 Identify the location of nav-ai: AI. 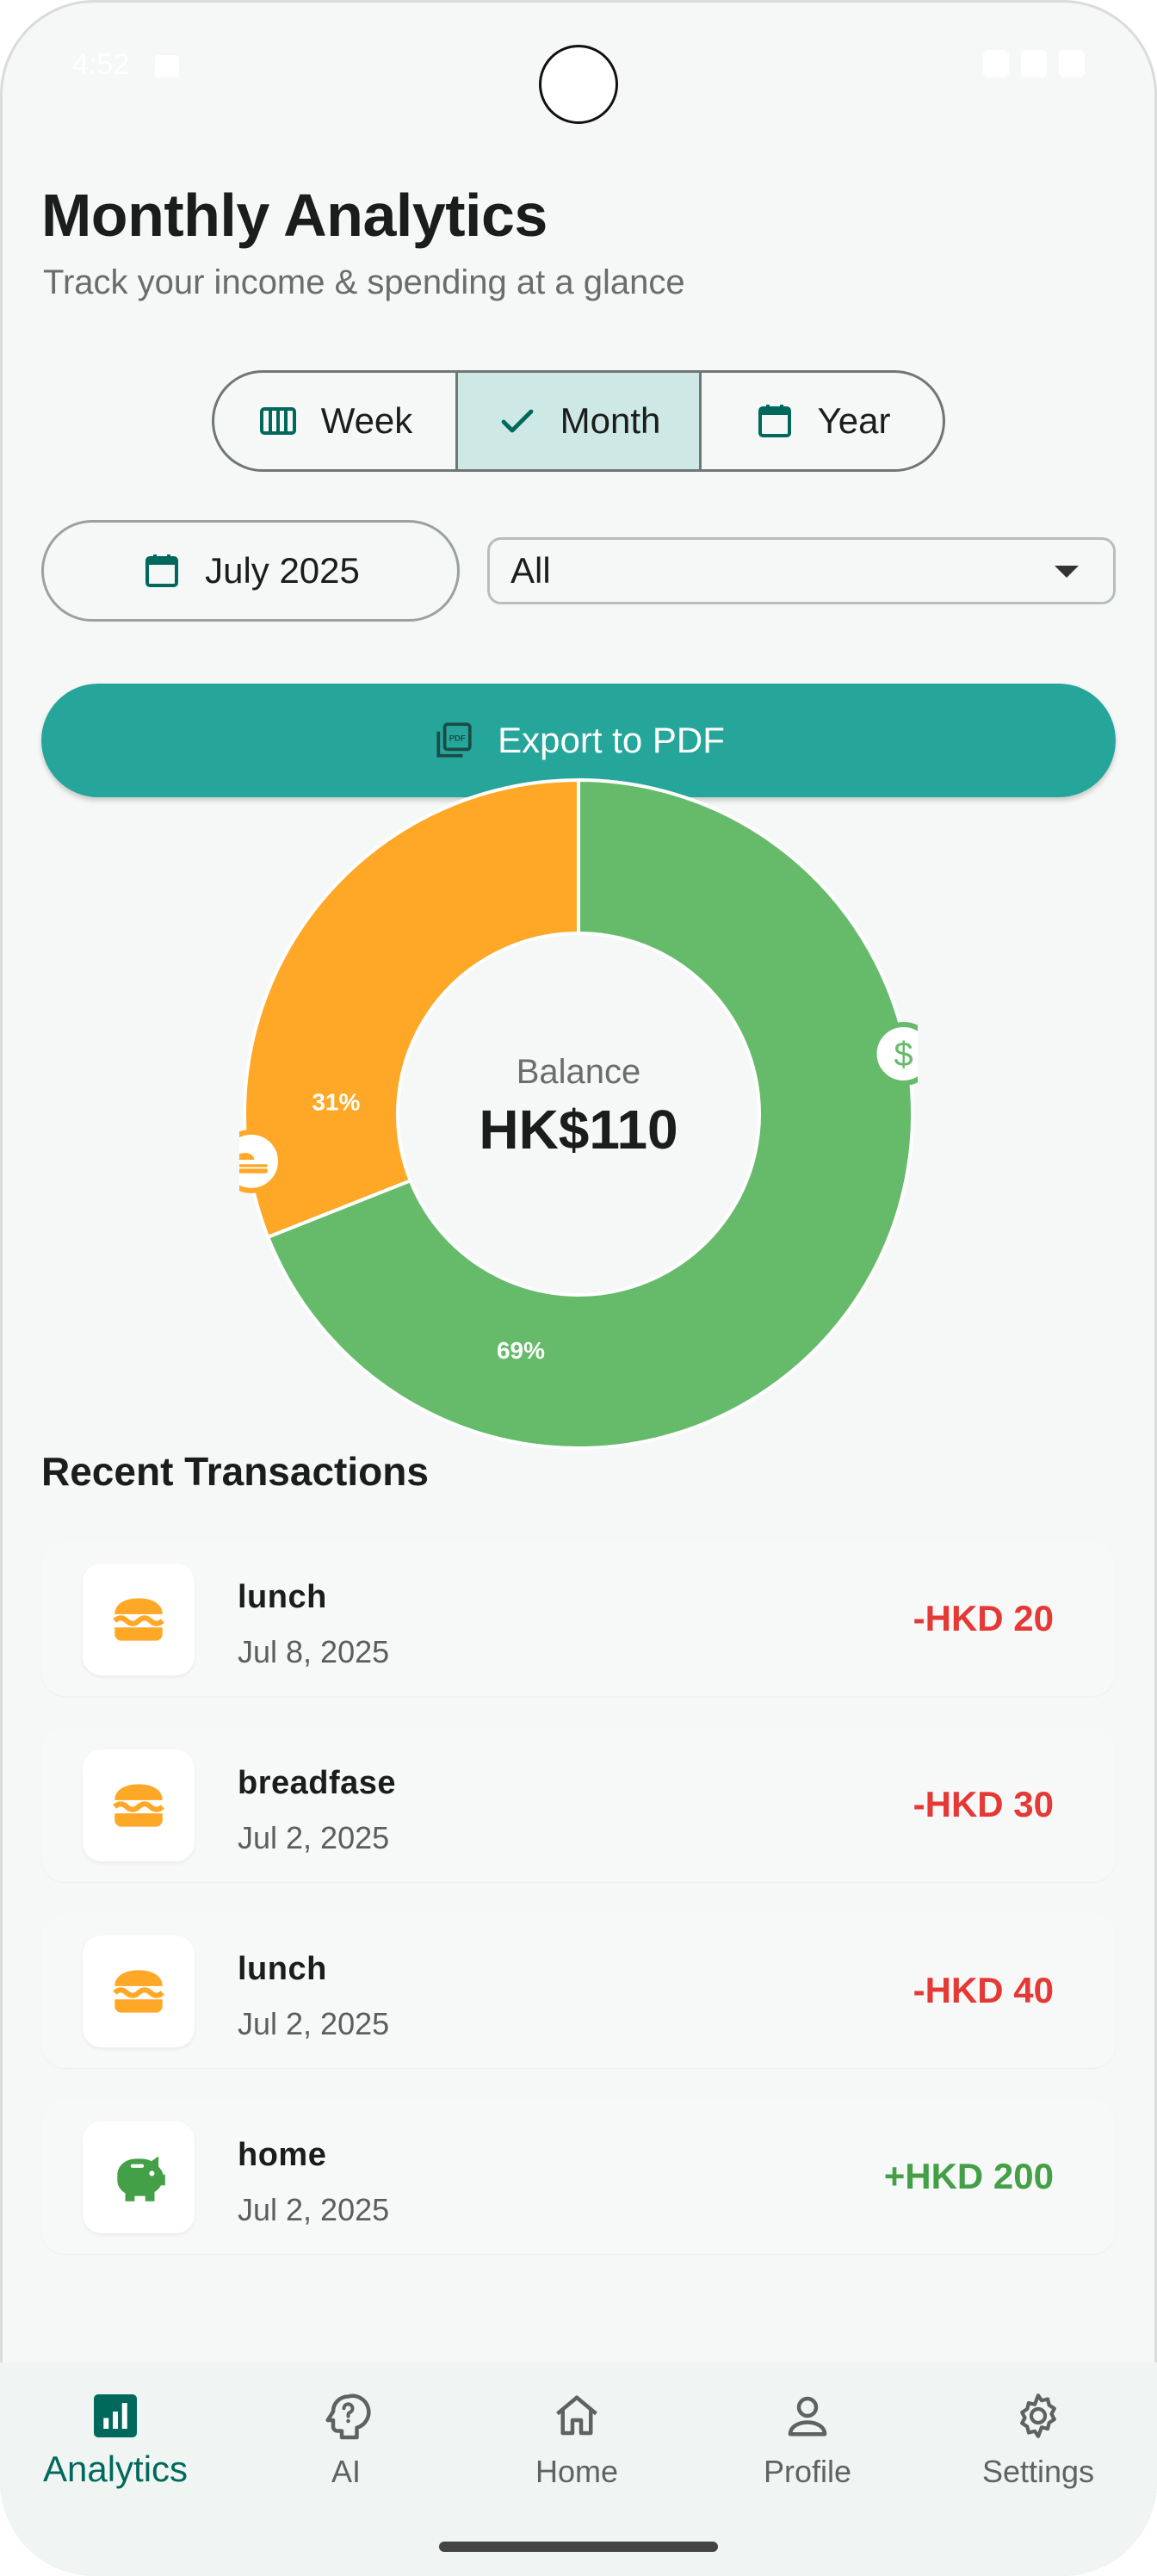
(346, 2448).